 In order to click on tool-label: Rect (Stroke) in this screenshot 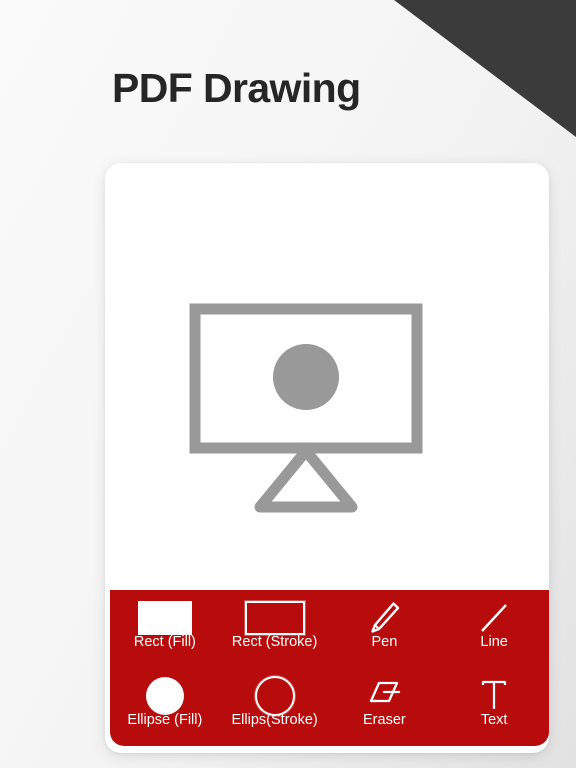, I will do `click(274, 642)`.